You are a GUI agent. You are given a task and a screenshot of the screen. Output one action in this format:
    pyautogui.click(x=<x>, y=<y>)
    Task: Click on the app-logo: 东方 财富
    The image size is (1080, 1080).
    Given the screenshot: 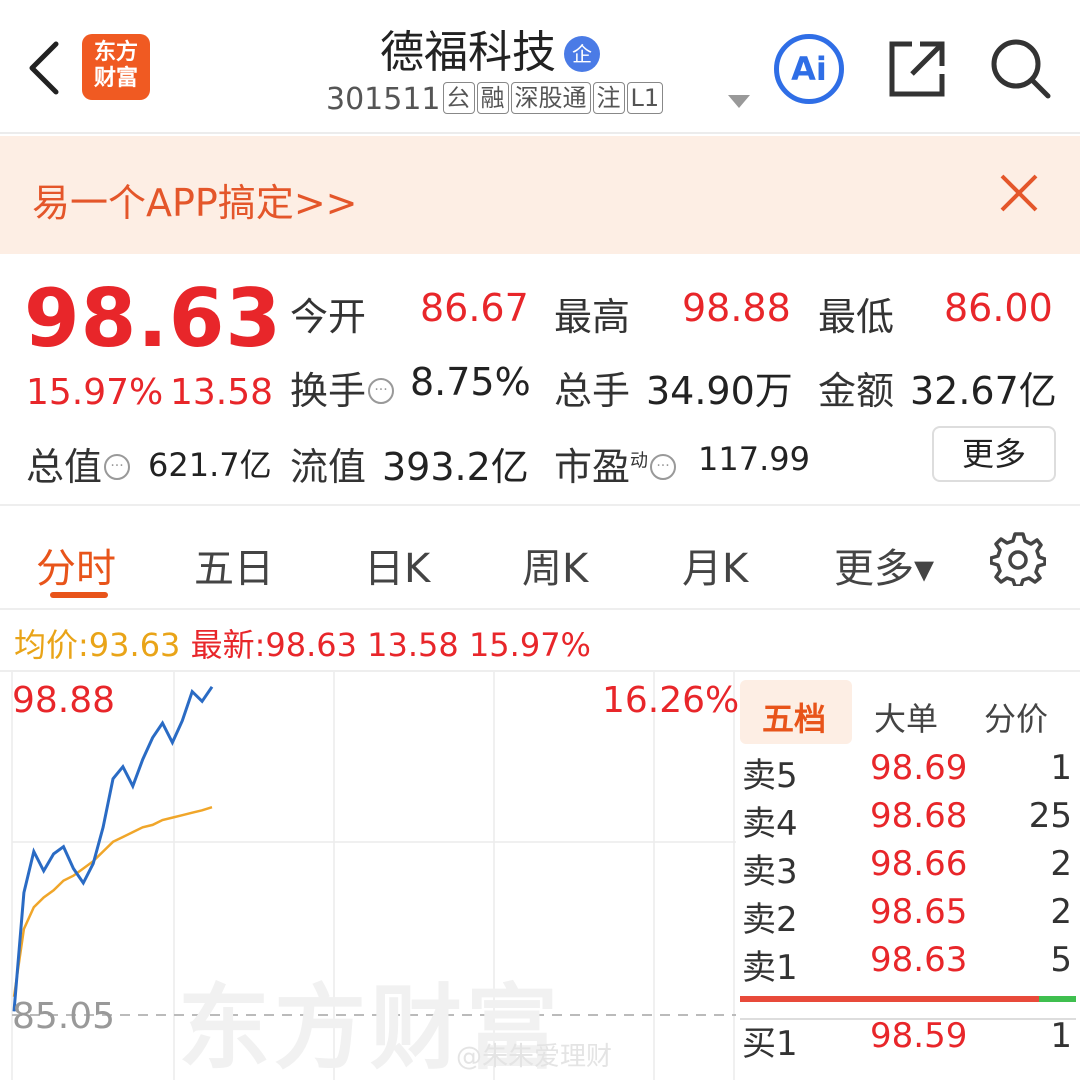 What is the action you would take?
    pyautogui.click(x=116, y=67)
    